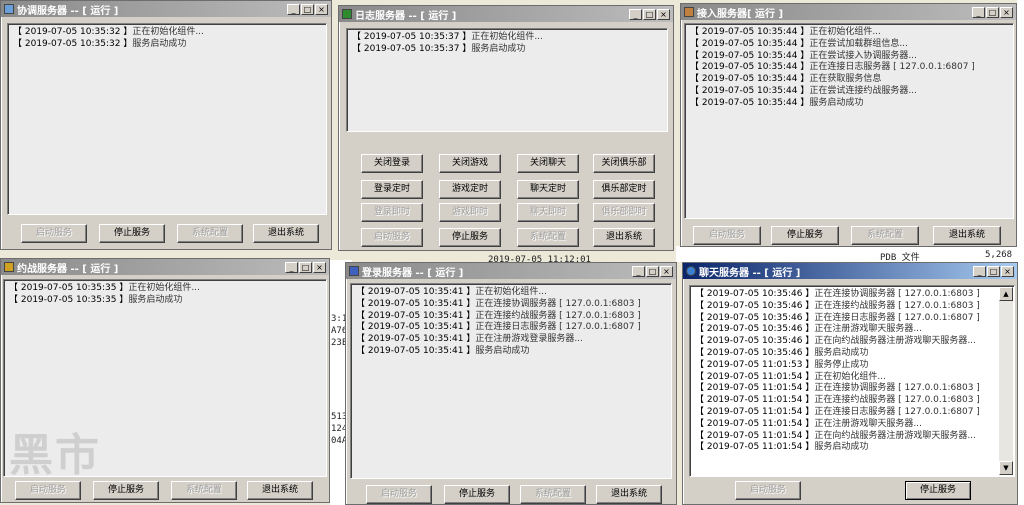 Image resolution: width=1024 pixels, height=505 pixels. What do you see at coordinates (68, 11) in the screenshot?
I see `window-title: 协调服务器 -- [ 运行 ]` at bounding box center [68, 11].